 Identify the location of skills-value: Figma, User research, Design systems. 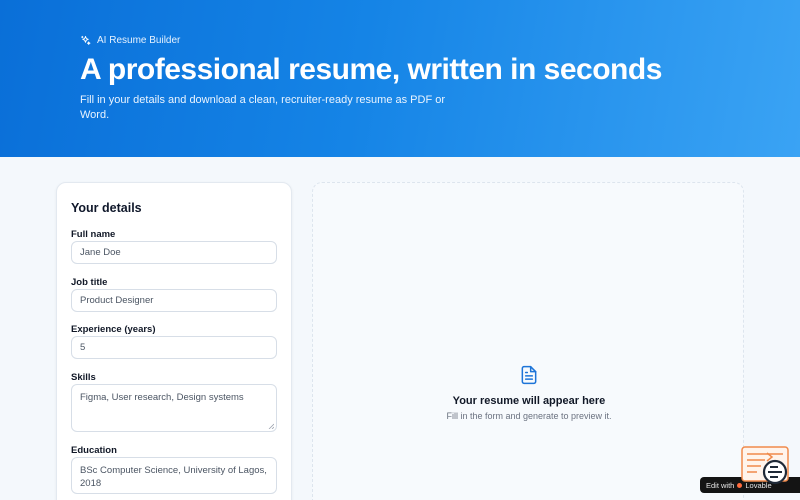
(162, 397).